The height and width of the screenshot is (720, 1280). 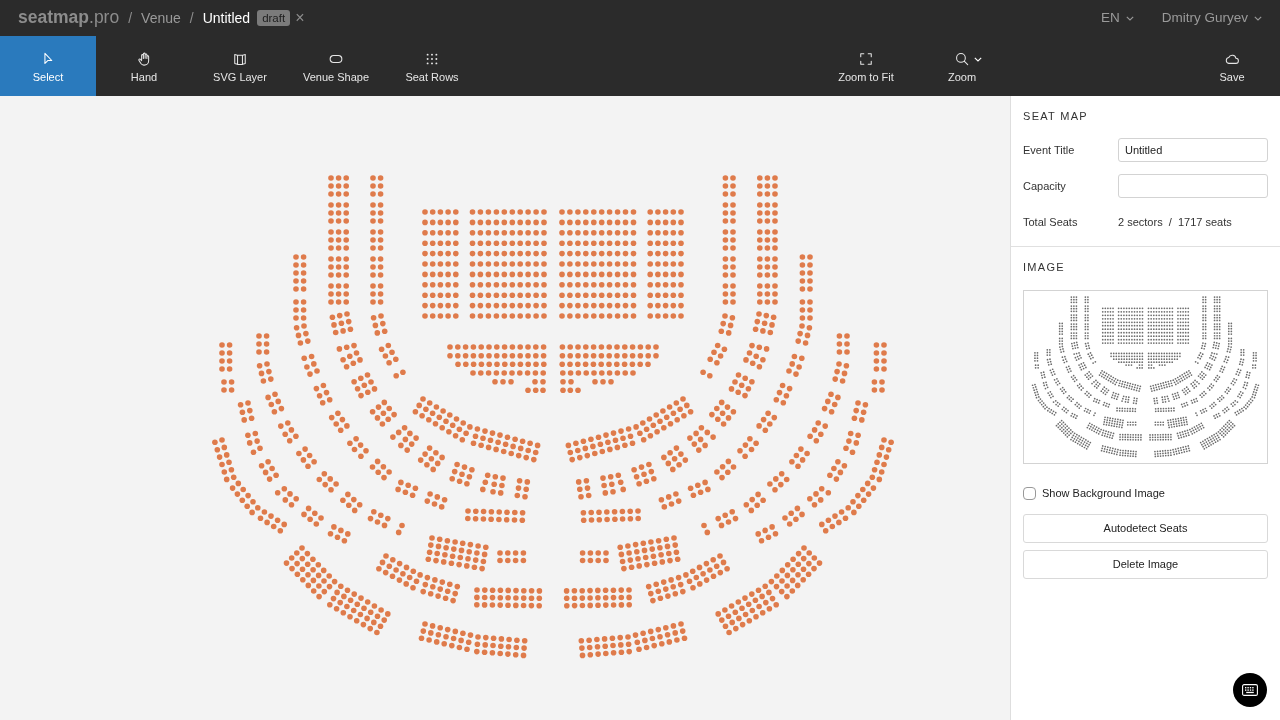 I want to click on field-label: Capacity, so click(x=1045, y=186).